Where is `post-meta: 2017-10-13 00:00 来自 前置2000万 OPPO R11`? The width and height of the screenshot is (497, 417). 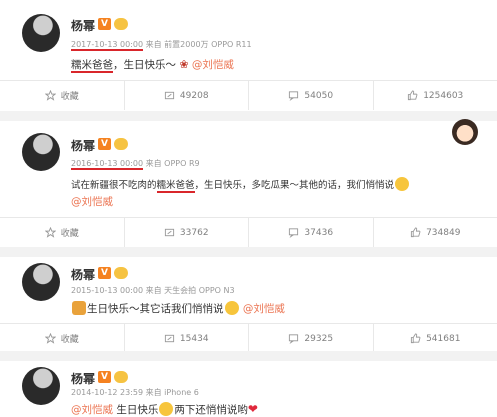 post-meta: 2017-10-13 00:00 来自 前置2000万 OPPO R11 is located at coordinates (161, 45).